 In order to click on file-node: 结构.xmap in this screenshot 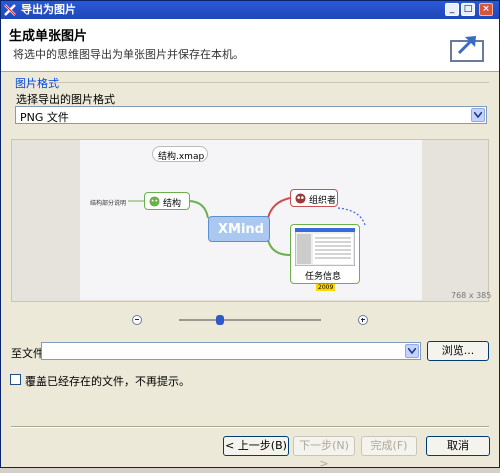, I will do `click(180, 154)`.